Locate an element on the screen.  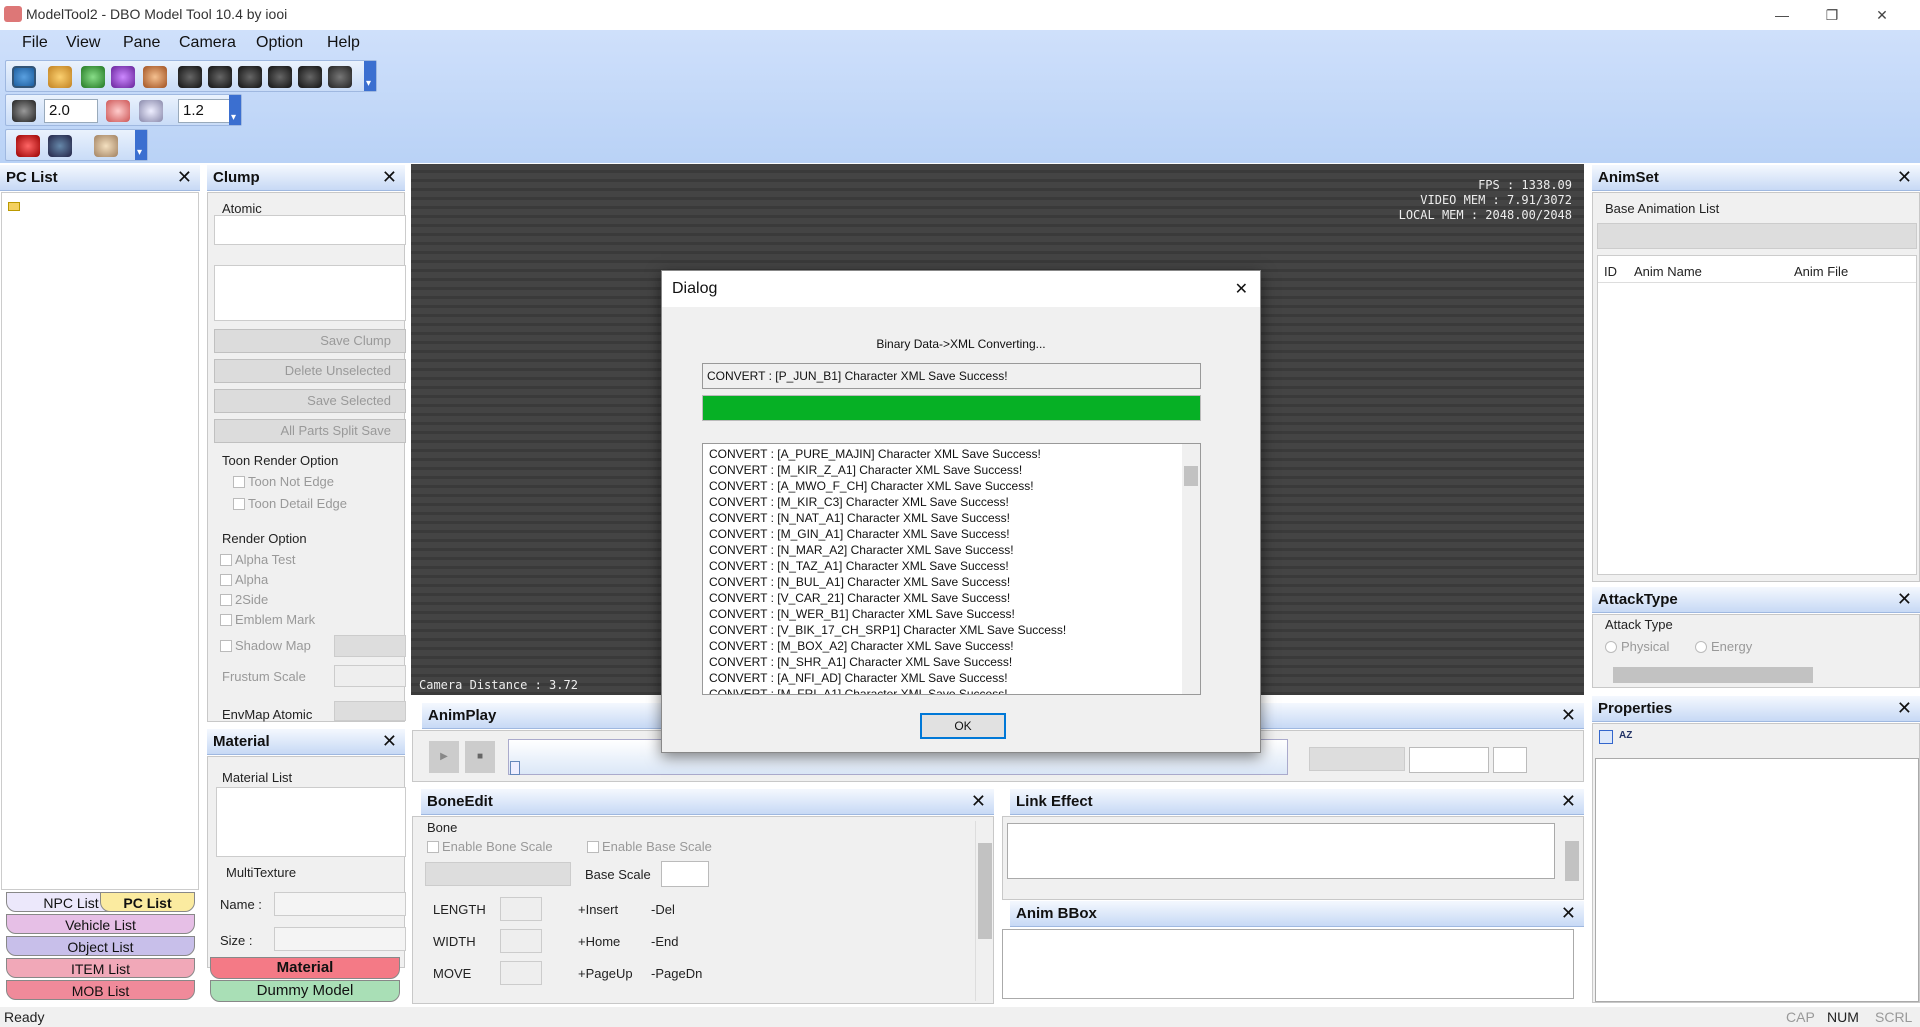
move-input is located at coordinates (521, 973).